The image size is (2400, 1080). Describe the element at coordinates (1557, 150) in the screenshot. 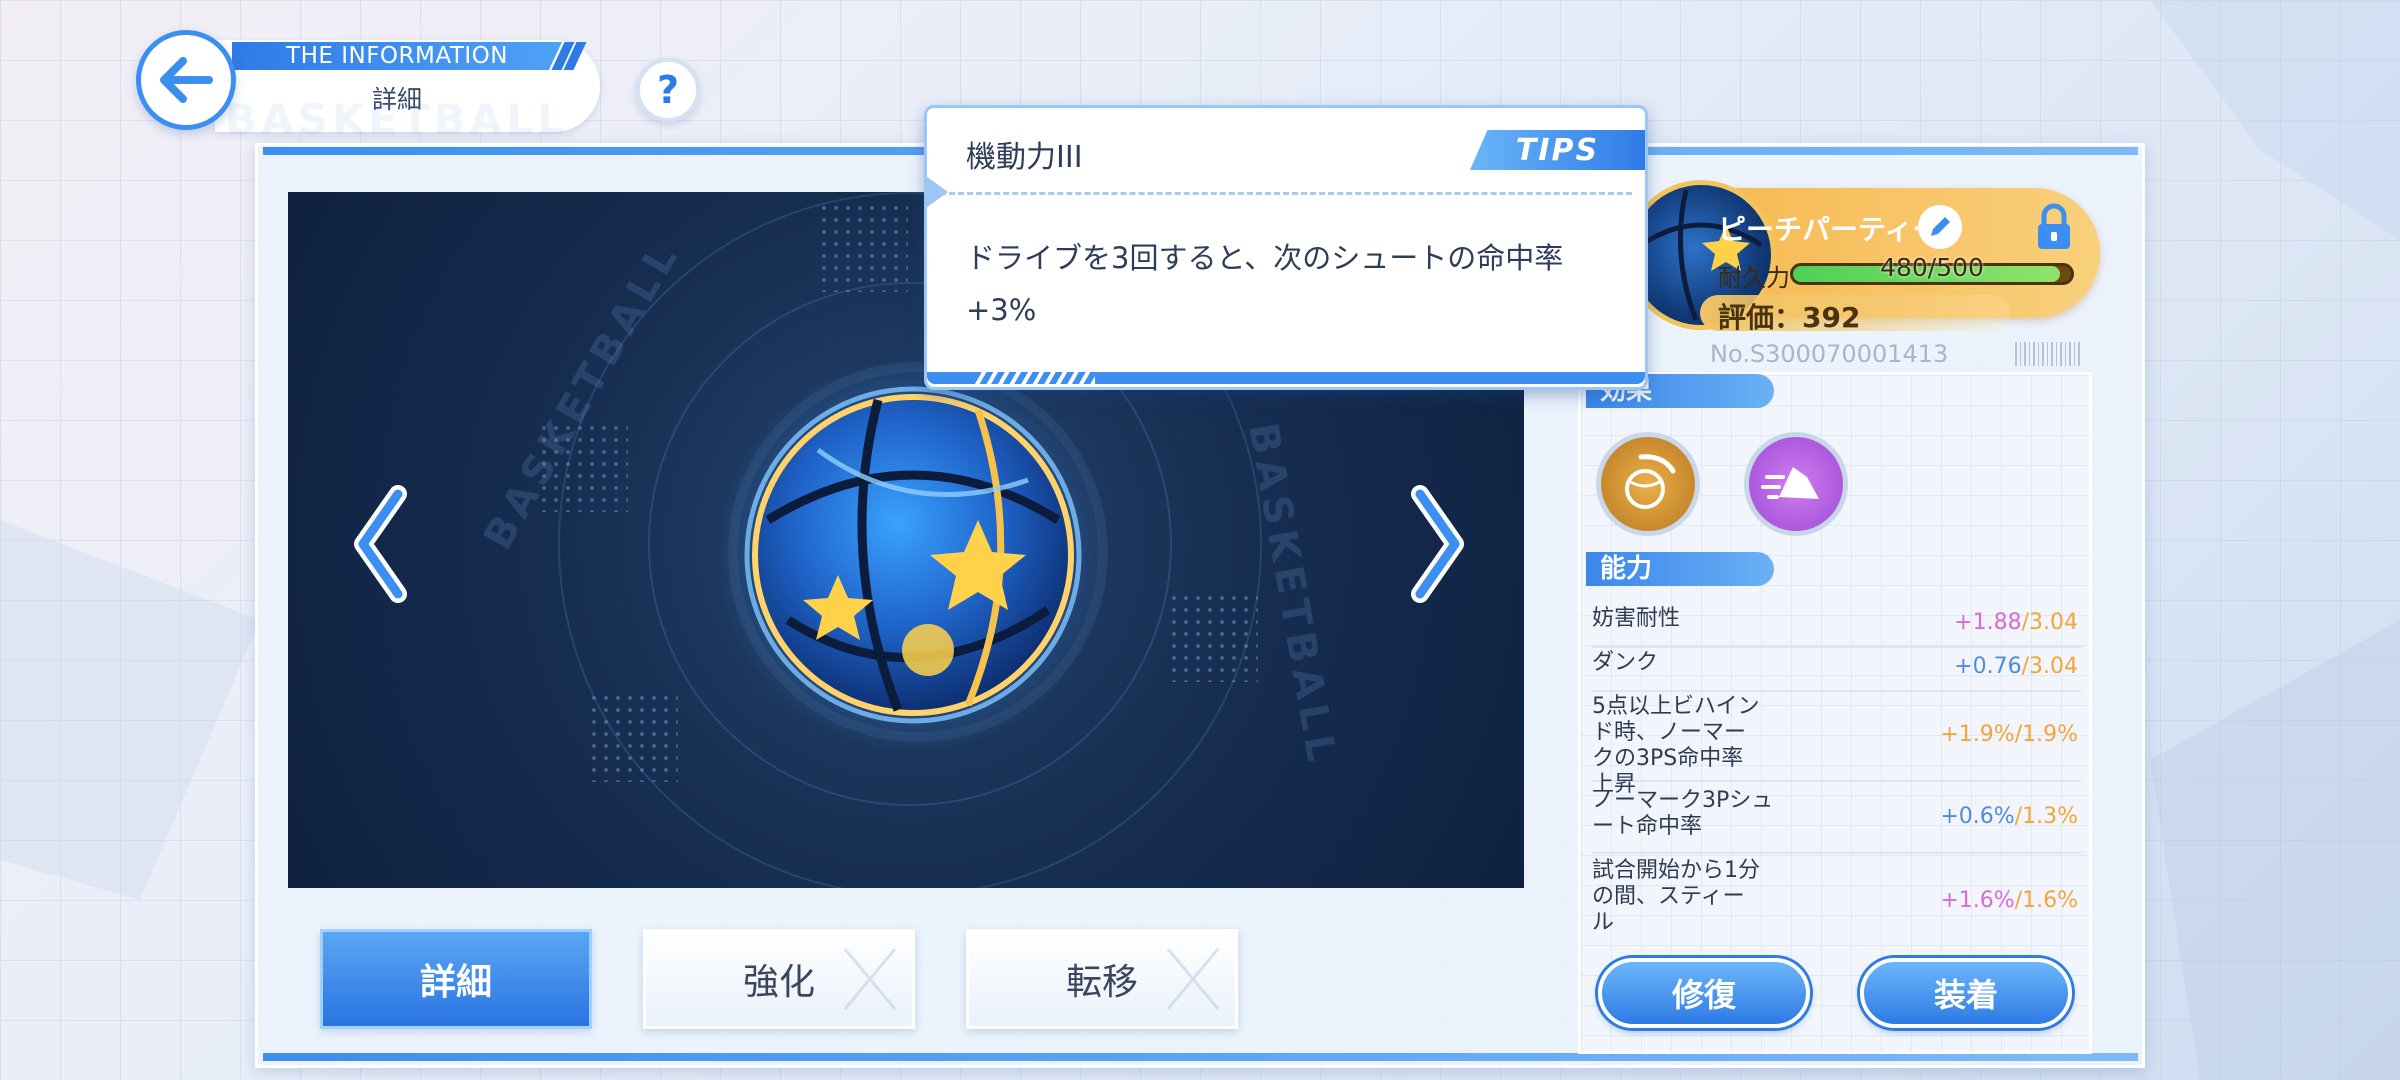

I see `tips-badge: TIPS` at that location.